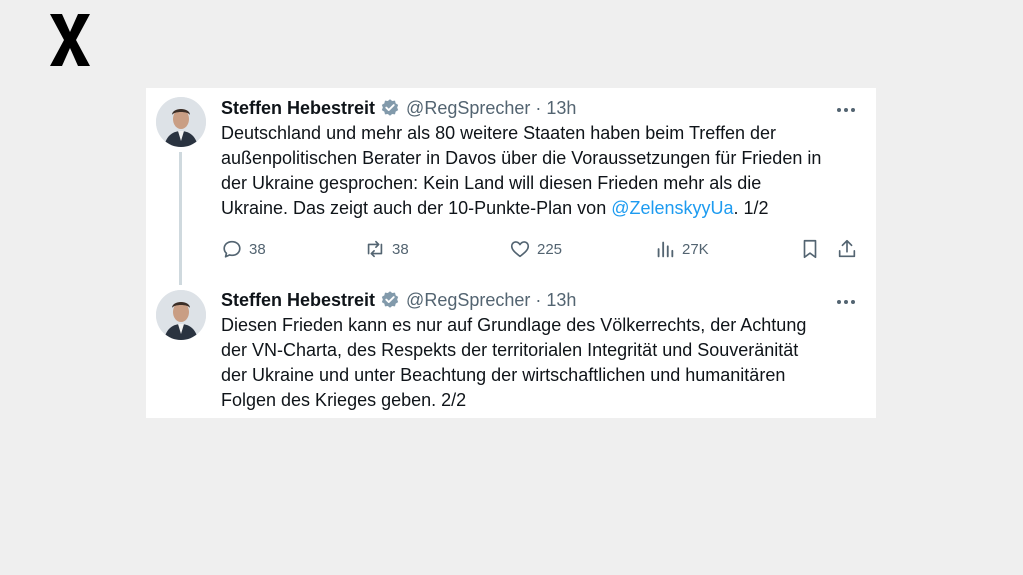 This screenshot has height=575, width=1023. Describe the element at coordinates (375, 249) in the screenshot. I see `repost-icon` at that location.